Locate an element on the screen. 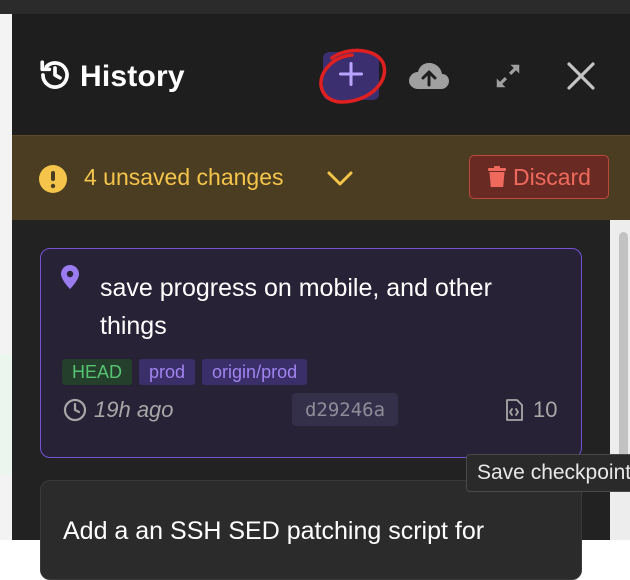  commit-time: 19h ago is located at coordinates (118, 410).